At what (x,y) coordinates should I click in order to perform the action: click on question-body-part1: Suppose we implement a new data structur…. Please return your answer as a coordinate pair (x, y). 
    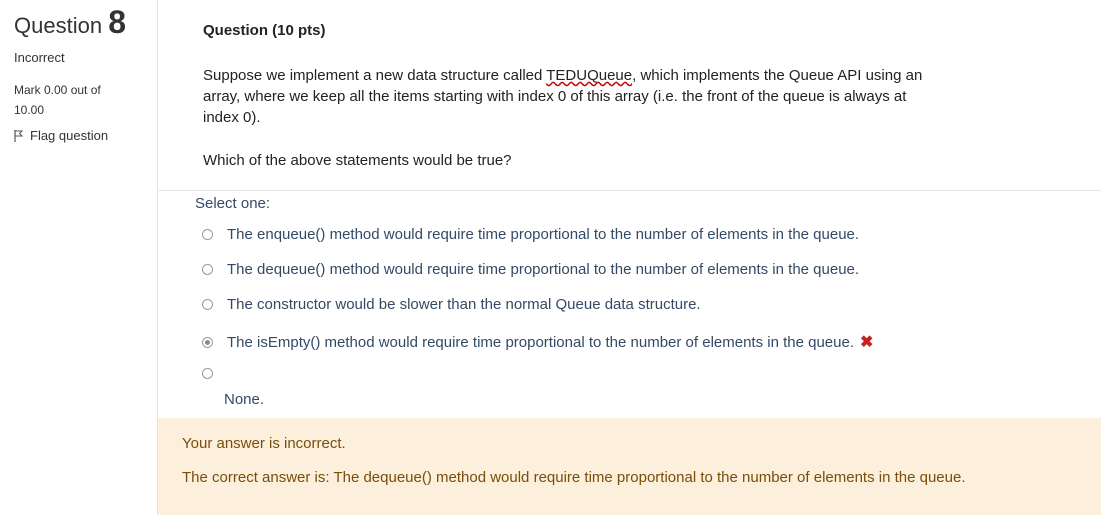
    Looking at the image, I should click on (375, 75).